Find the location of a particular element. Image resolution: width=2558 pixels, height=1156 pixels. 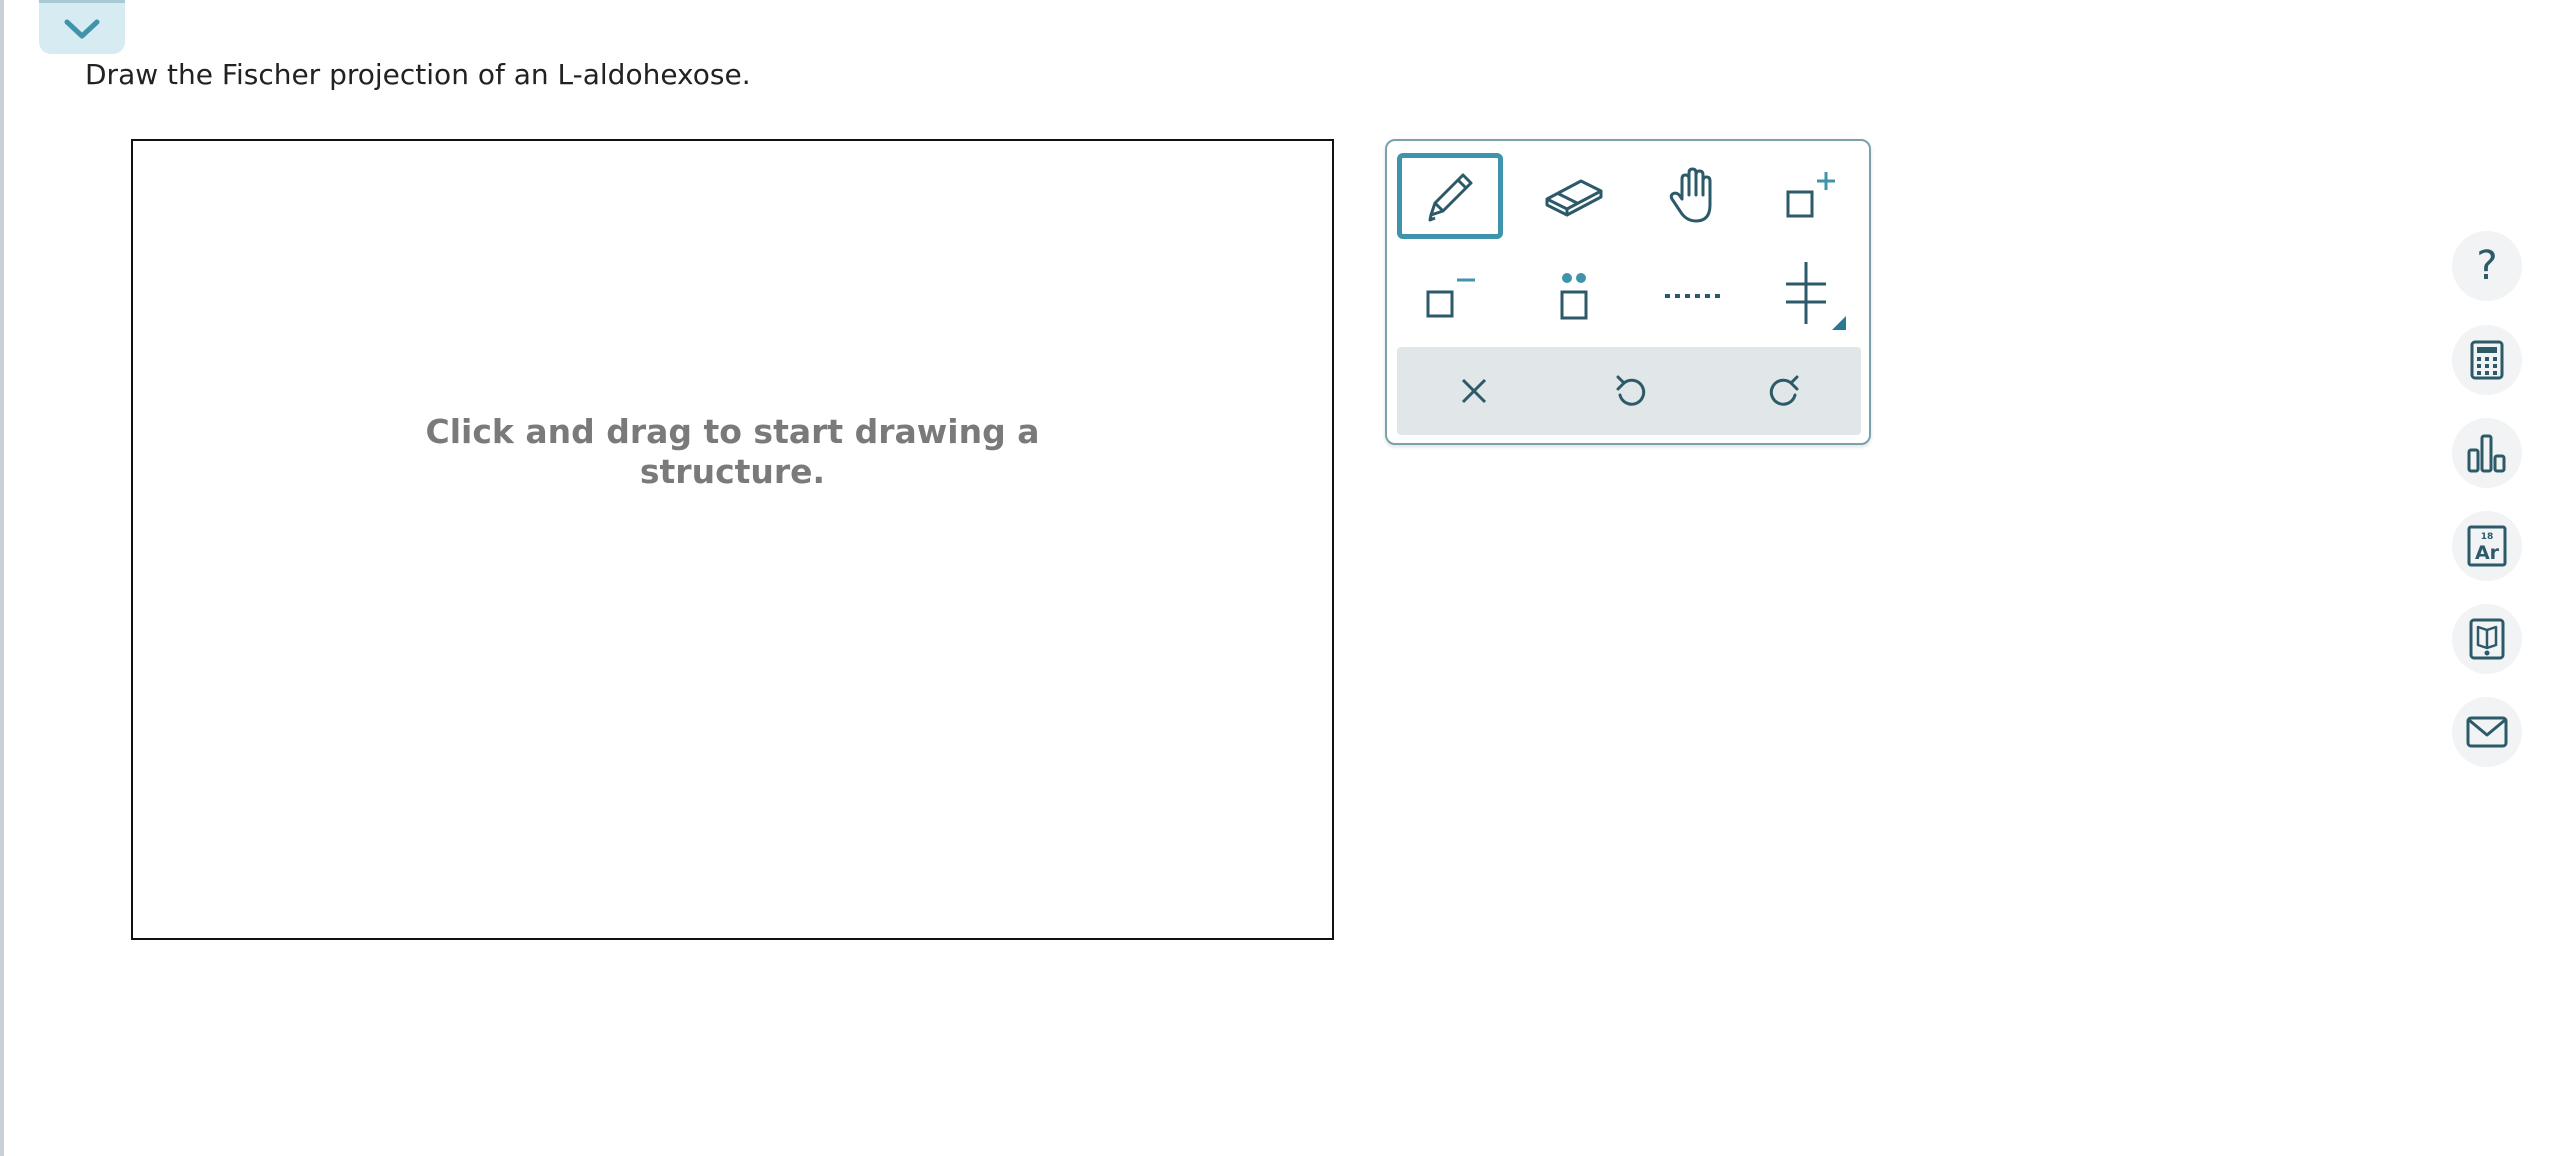

close-icon is located at coordinates (1474, 391).